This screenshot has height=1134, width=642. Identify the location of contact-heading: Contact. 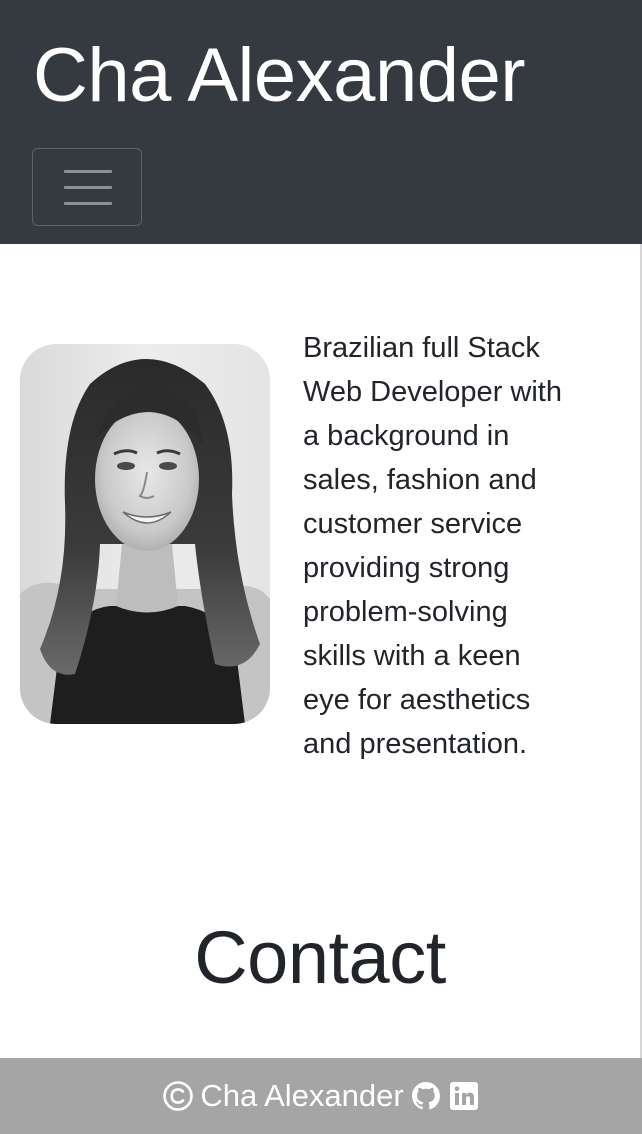
(320, 957).